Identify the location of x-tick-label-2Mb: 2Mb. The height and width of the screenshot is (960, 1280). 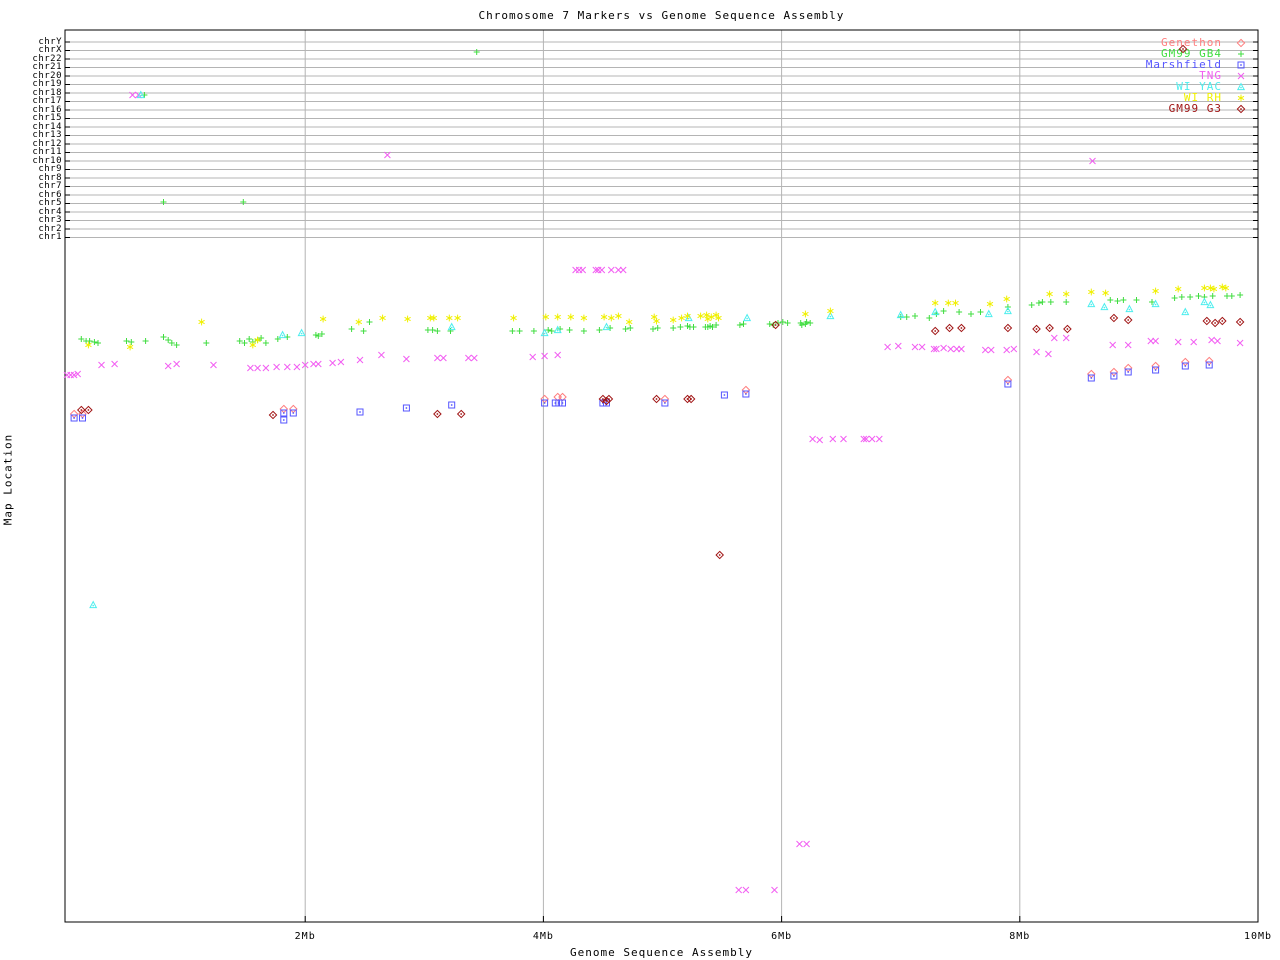
(305, 936).